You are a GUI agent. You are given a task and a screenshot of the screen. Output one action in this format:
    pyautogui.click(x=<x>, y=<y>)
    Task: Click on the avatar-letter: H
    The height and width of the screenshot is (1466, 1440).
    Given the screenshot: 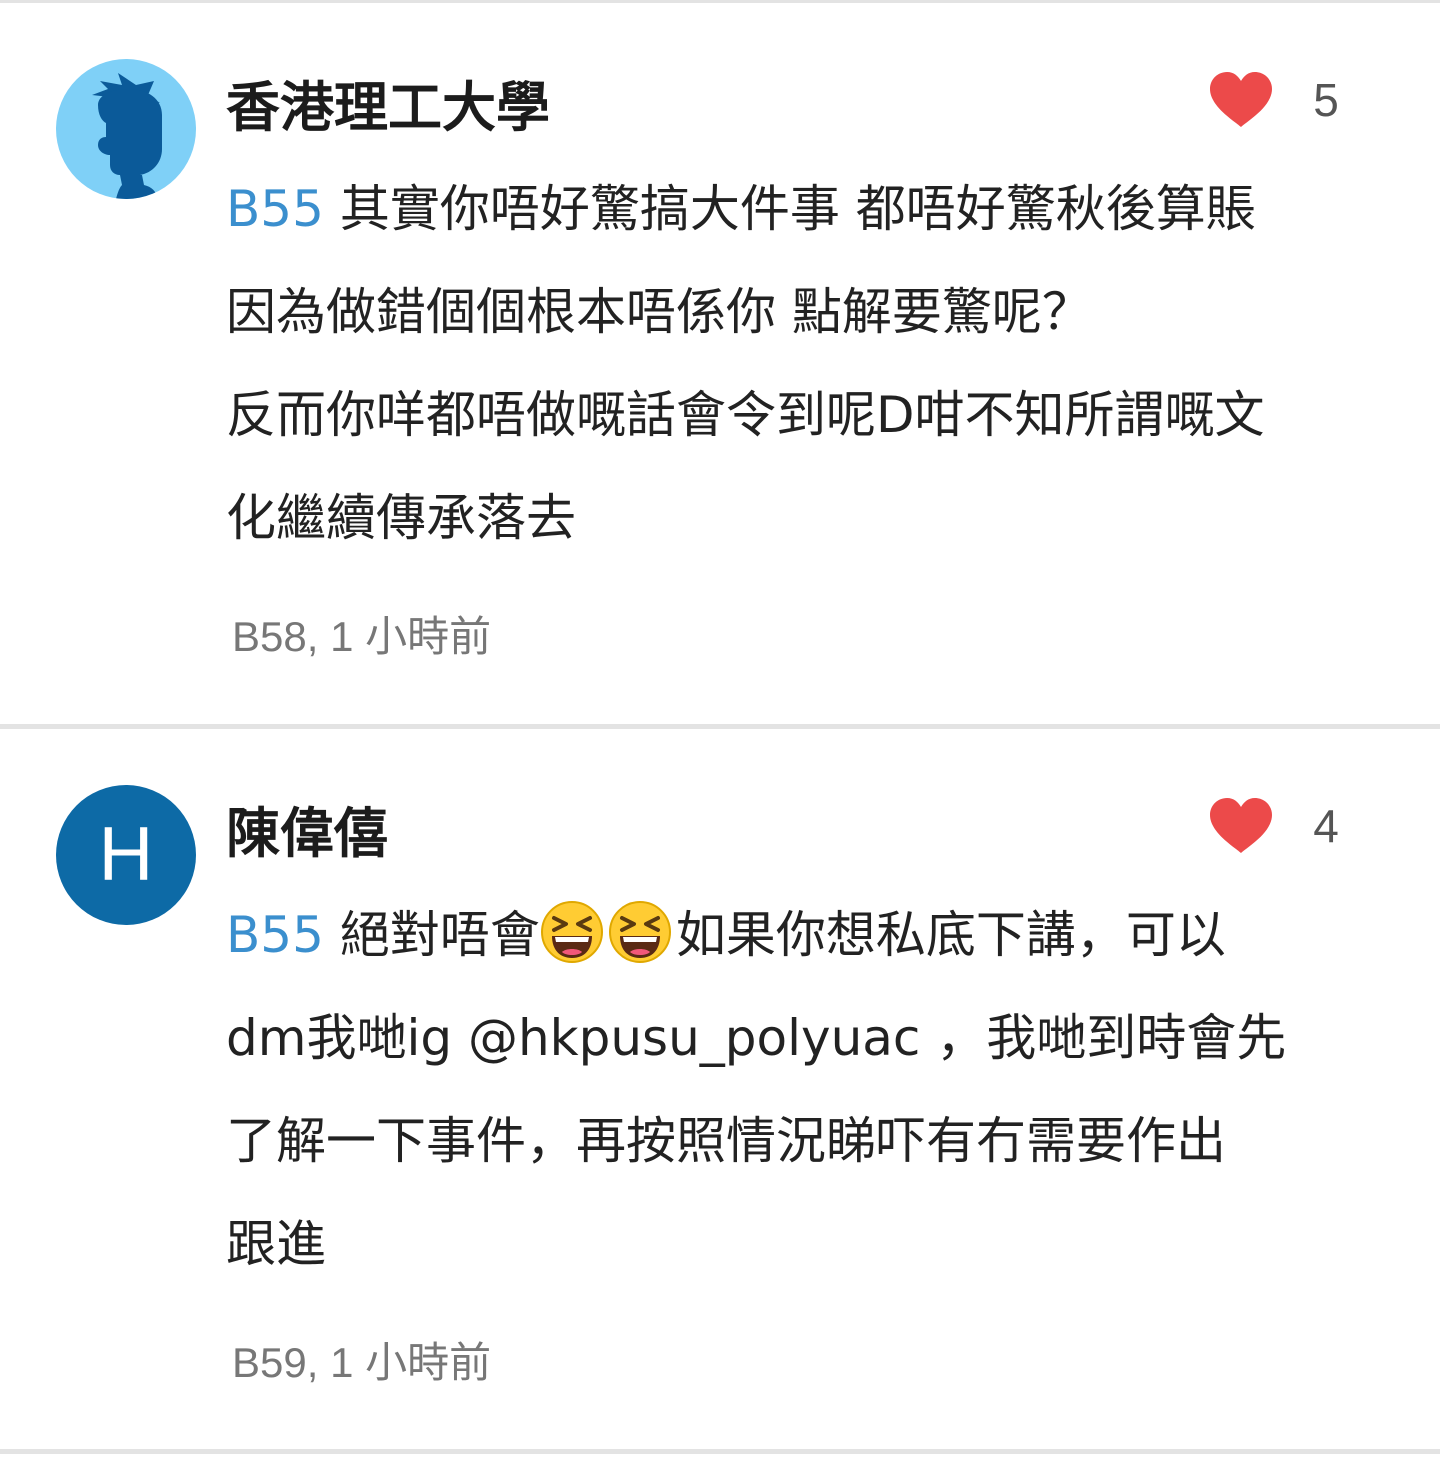 What is the action you would take?
    pyautogui.click(x=126, y=854)
    